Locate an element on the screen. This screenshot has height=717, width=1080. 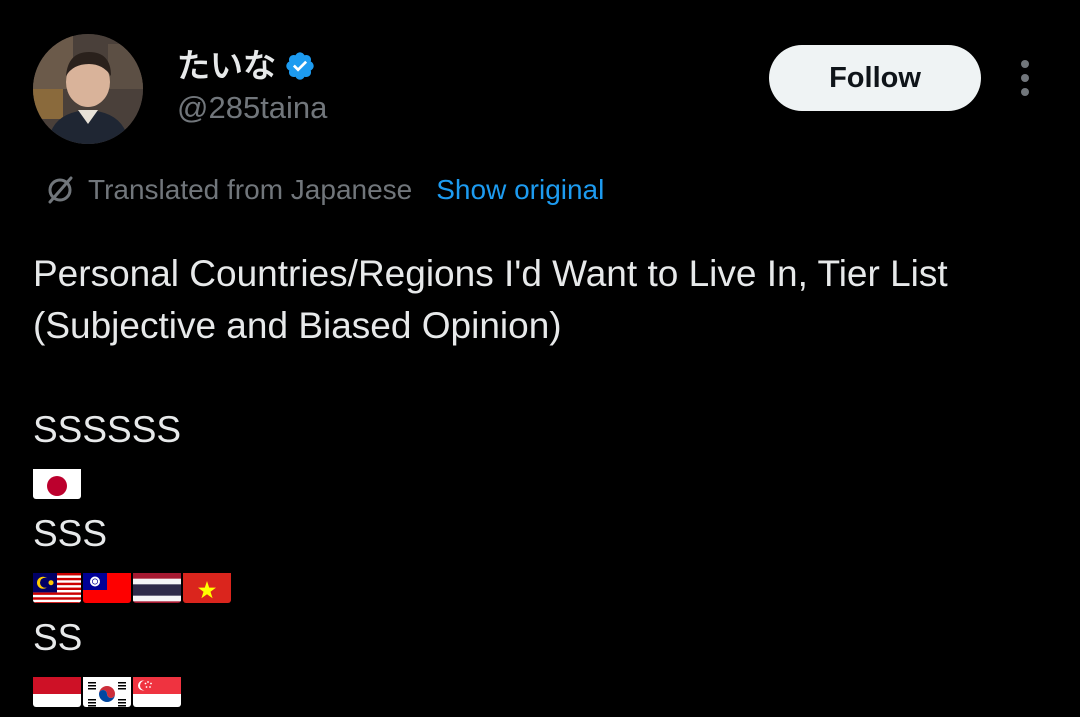
singapore-flag-icon is located at coordinates (157, 690).